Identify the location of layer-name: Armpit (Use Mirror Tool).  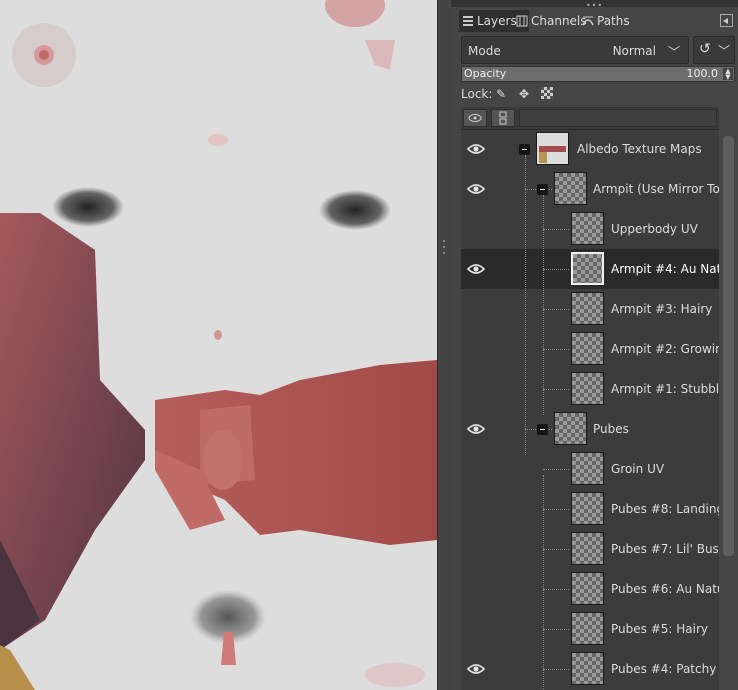
(656, 189).